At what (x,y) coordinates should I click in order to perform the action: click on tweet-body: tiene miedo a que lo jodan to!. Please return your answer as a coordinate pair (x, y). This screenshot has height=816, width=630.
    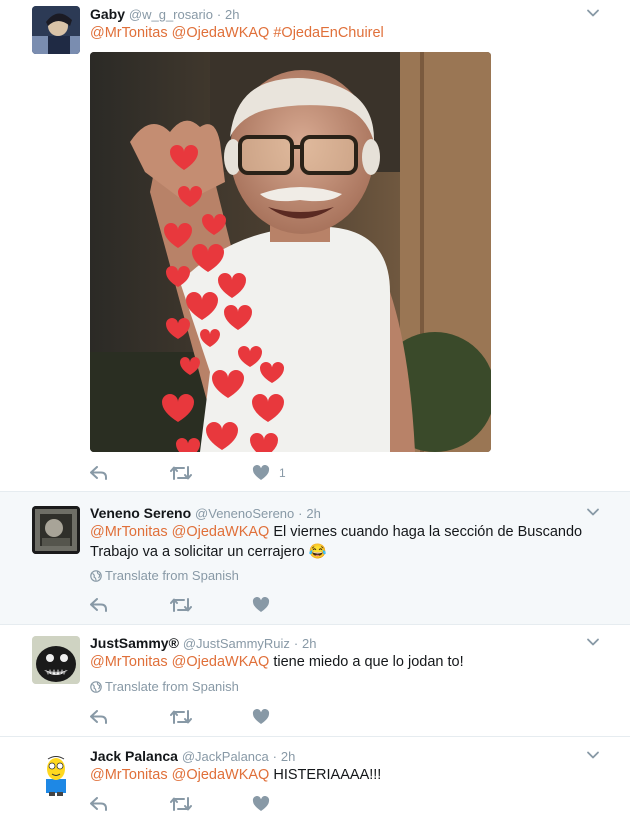
    Looking at the image, I should click on (366, 662).